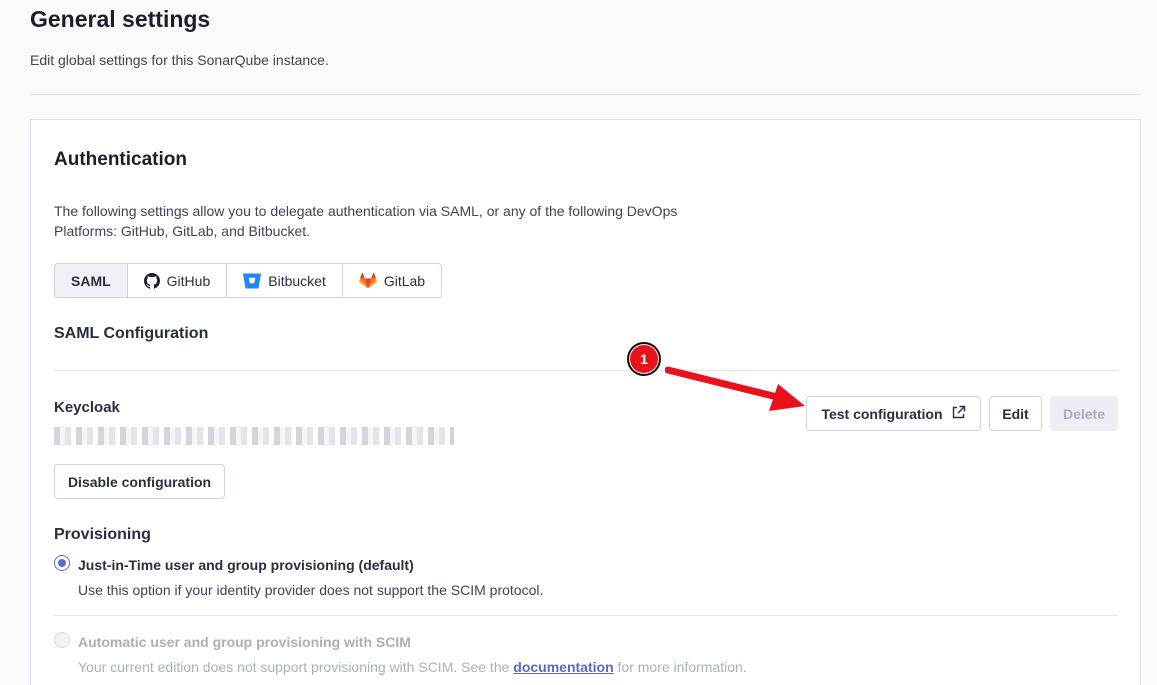 The height and width of the screenshot is (685, 1157). I want to click on test-configuration-button: Test configuration, so click(893, 413).